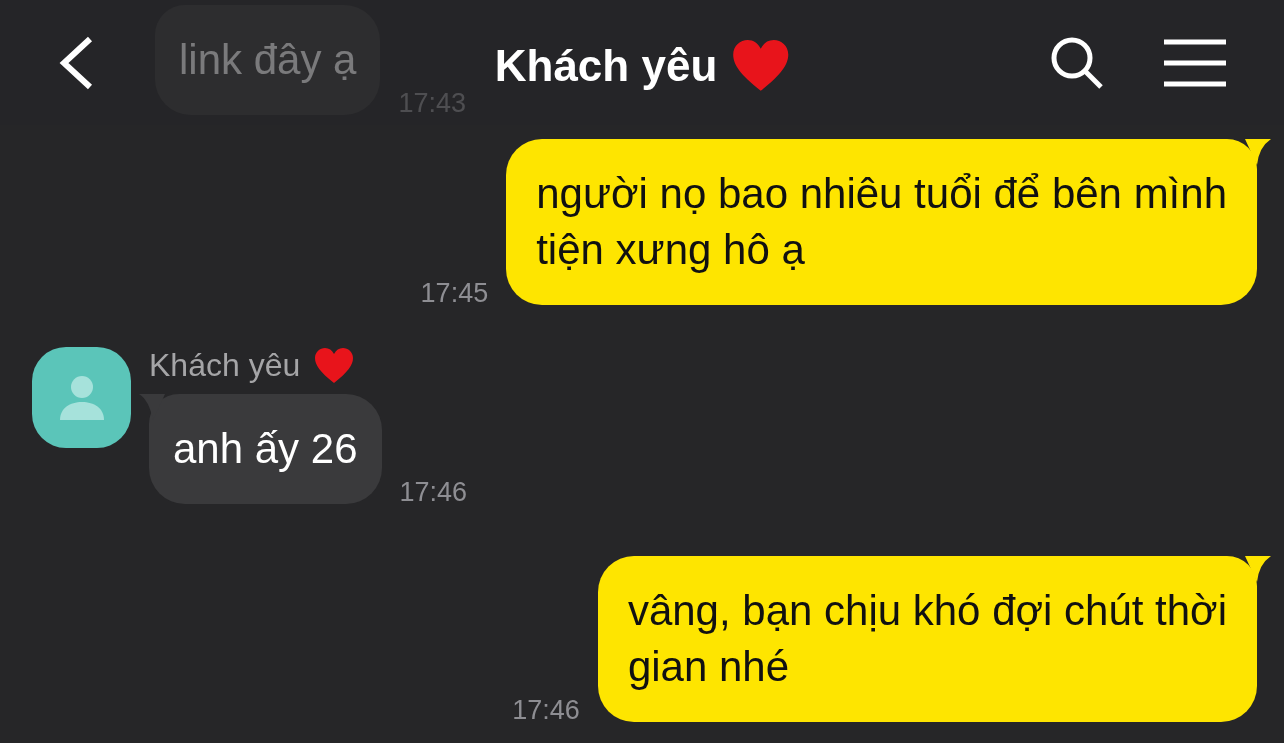 Image resolution: width=1284 pixels, height=743 pixels. Describe the element at coordinates (225, 365) in the screenshot. I see `sender-name: Khách yêu` at that location.